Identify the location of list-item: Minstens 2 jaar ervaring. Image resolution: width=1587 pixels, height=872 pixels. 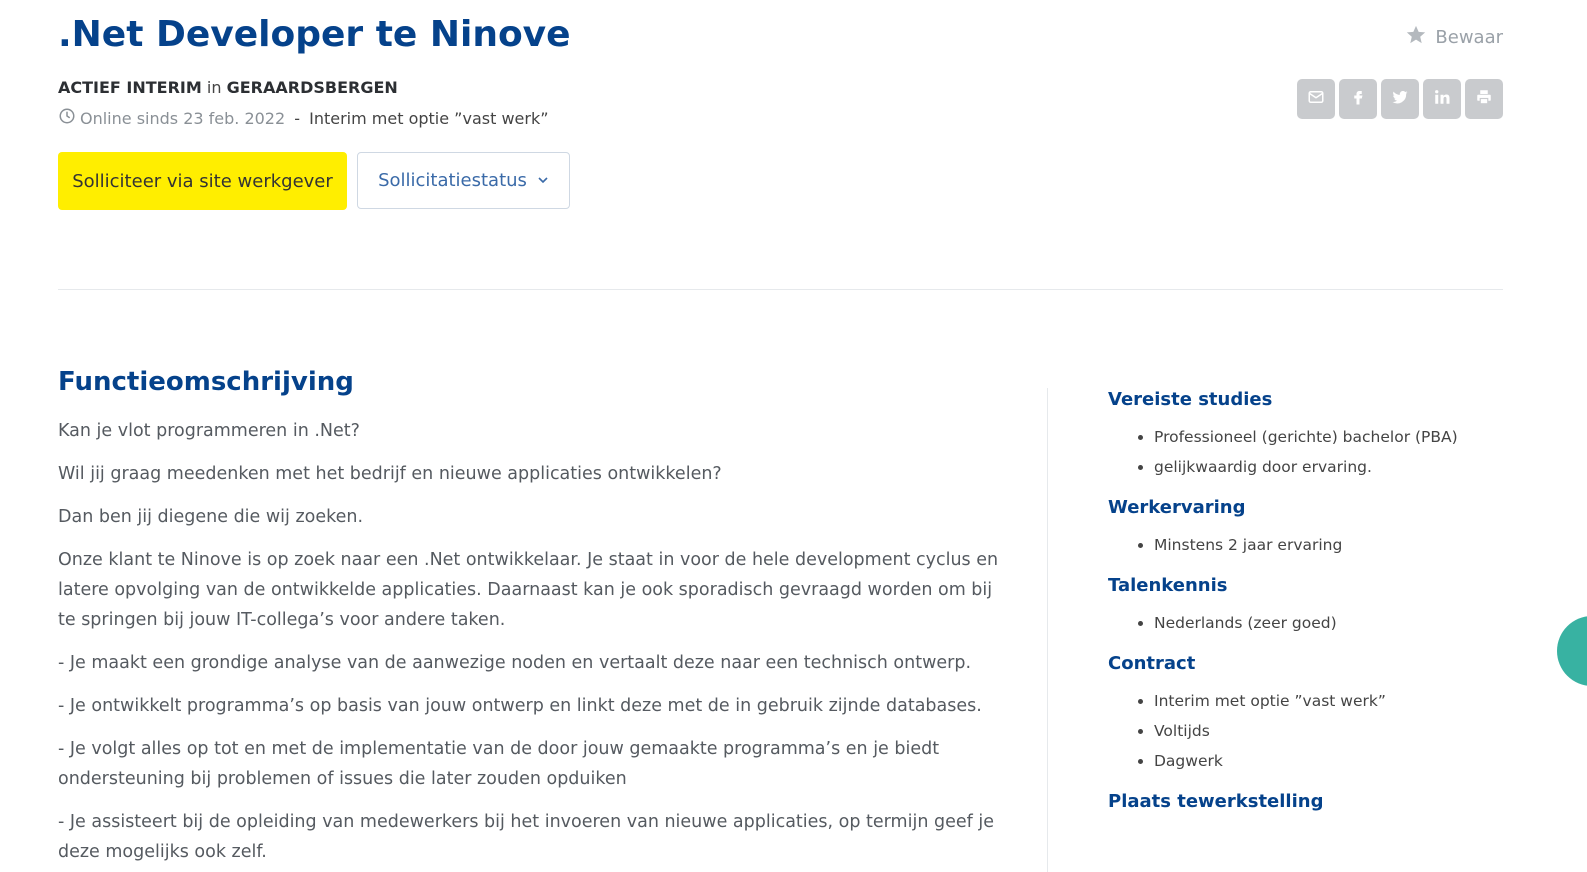
(1341, 545).